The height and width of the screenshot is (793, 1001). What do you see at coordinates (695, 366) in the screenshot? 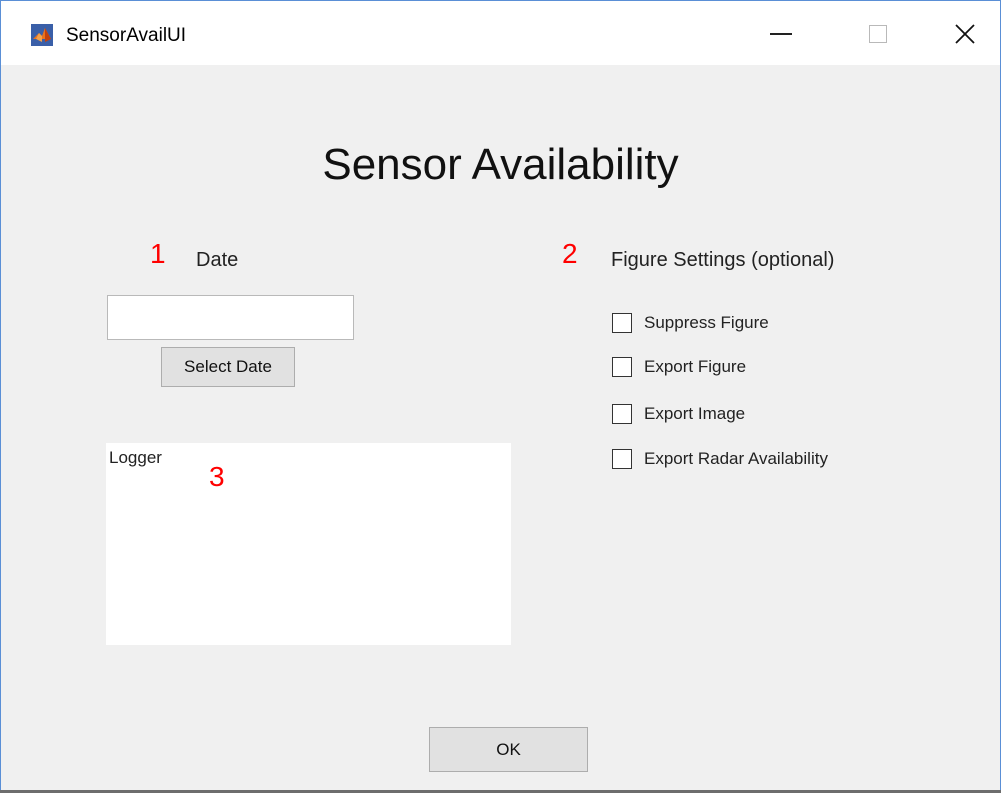
I see `checkbox-label: Export Figure` at bounding box center [695, 366].